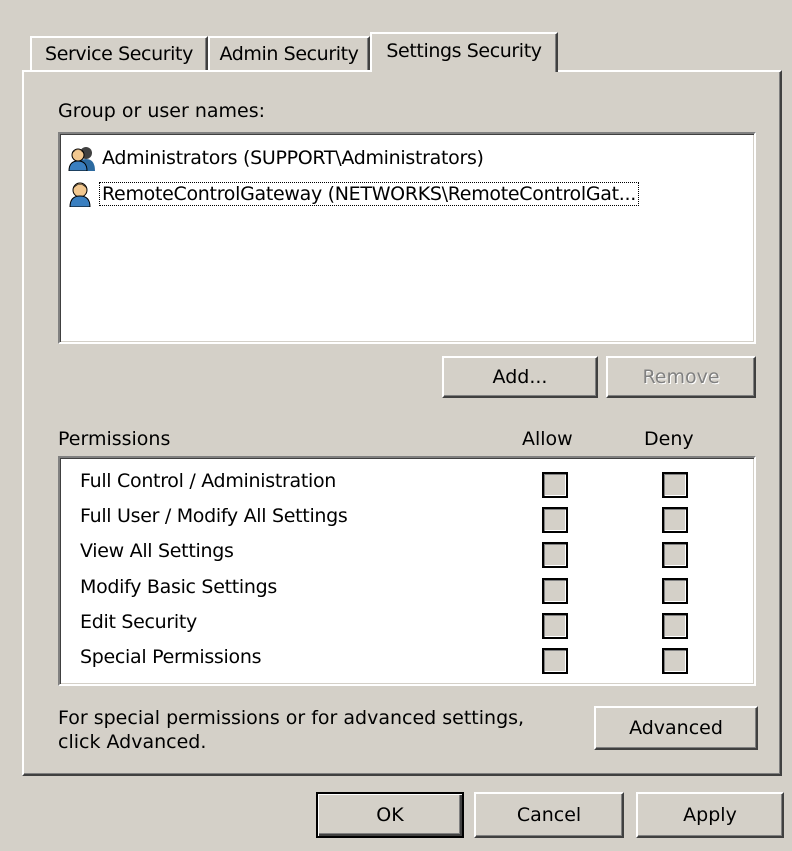 This screenshot has height=851, width=792. I want to click on permission-label: Special Permissions, so click(171, 657).